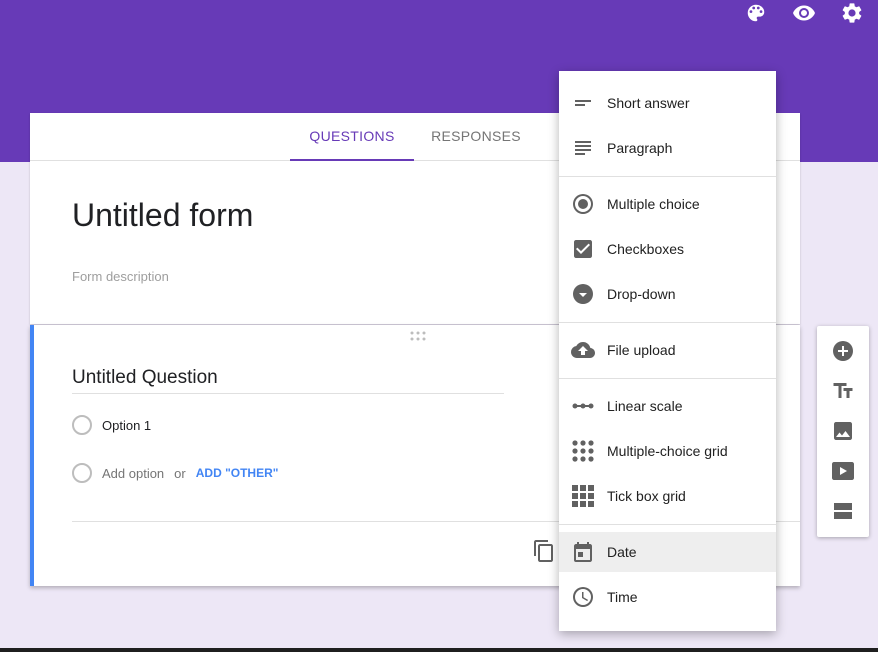 The width and height of the screenshot is (878, 652). I want to click on add-video-icon, so click(843, 471).